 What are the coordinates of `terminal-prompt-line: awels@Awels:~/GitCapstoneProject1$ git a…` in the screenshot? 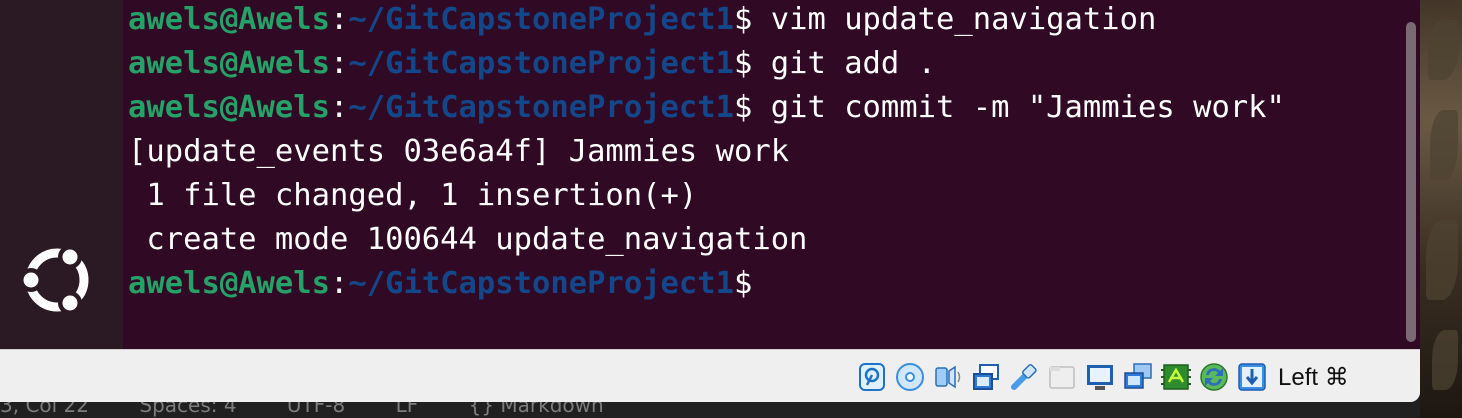 It's located at (706, 64).